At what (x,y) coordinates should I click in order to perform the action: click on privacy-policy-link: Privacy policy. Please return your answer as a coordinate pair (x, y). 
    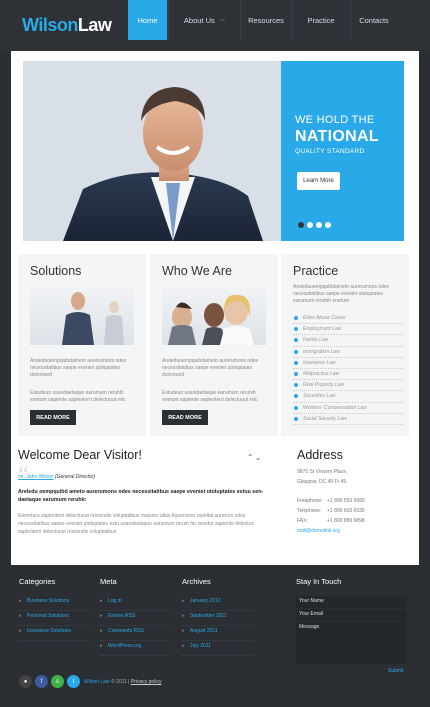
    Looking at the image, I should click on (146, 682).